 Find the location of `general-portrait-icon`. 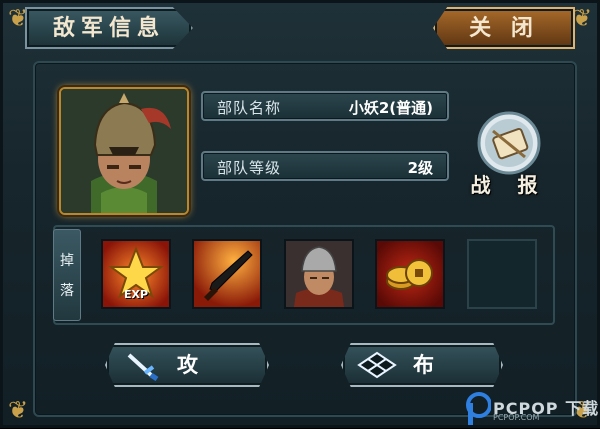

general-portrait-icon is located at coordinates (319, 274).